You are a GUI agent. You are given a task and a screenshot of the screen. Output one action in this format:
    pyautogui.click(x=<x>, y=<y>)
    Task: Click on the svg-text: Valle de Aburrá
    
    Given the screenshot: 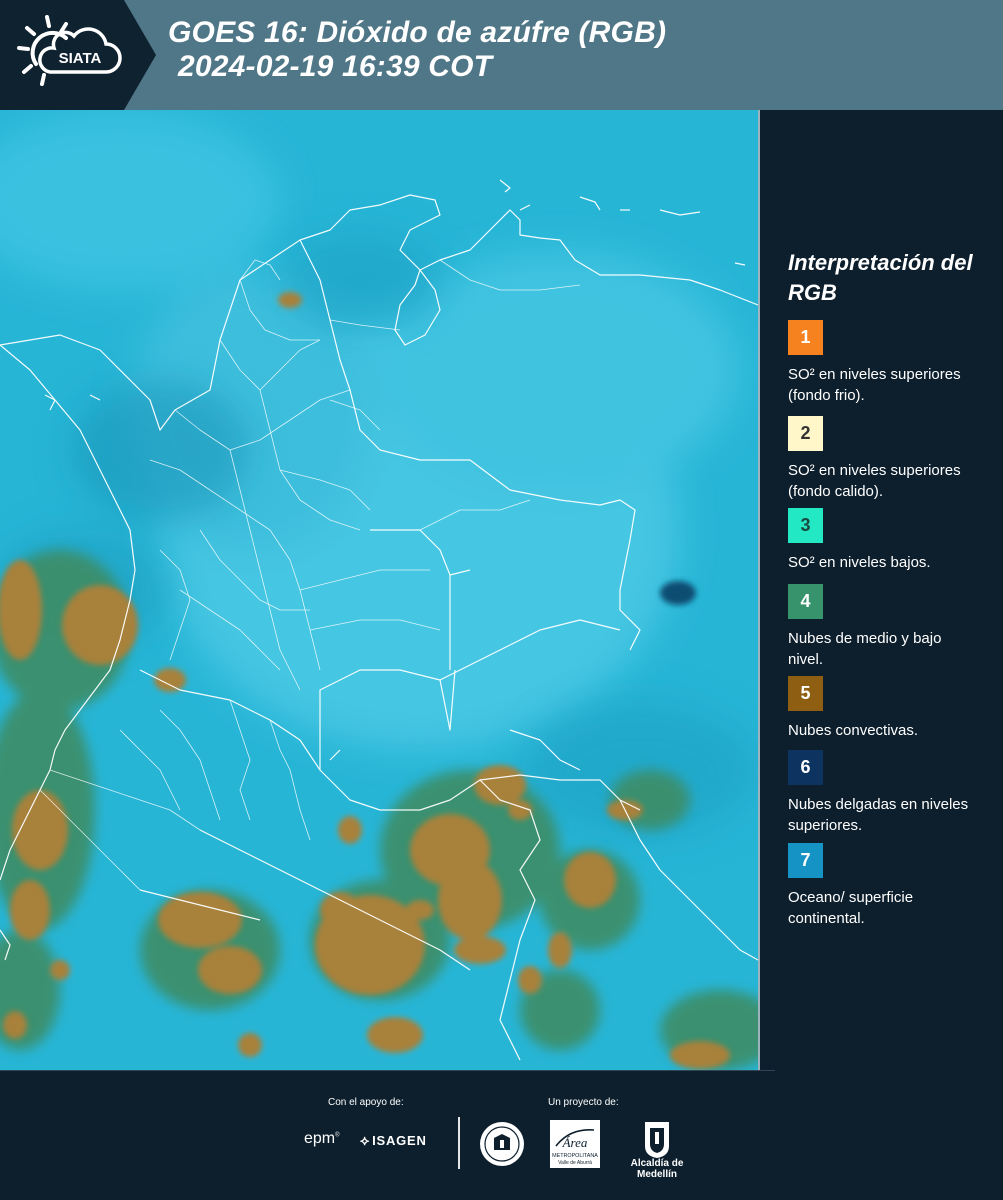 What is the action you would take?
    pyautogui.click(x=575, y=1163)
    